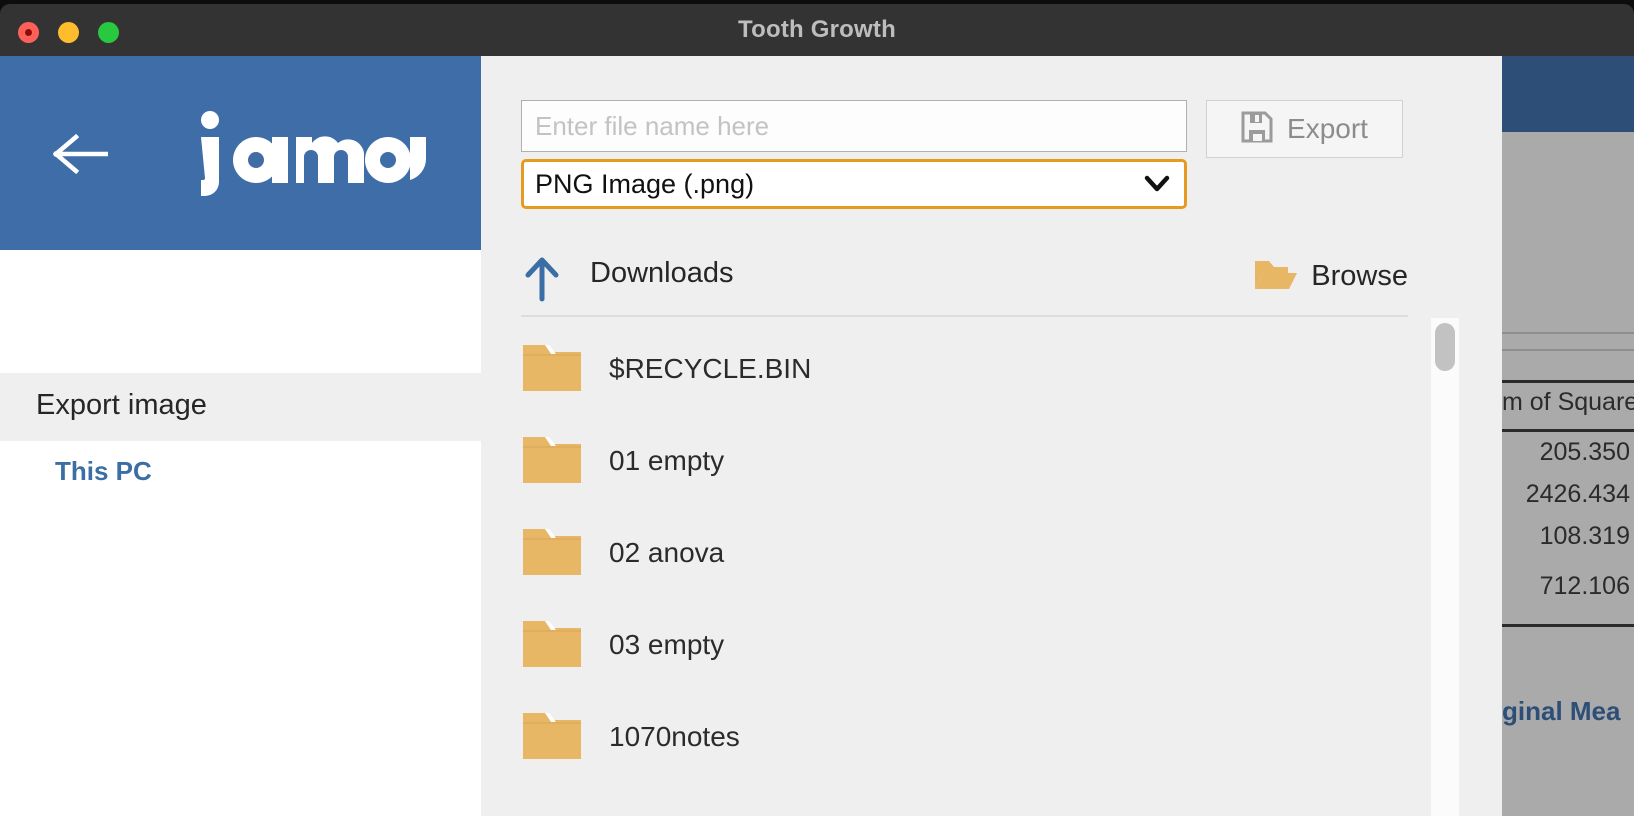 The image size is (1634, 816). What do you see at coordinates (311, 154) in the screenshot?
I see `jamovi-logo` at bounding box center [311, 154].